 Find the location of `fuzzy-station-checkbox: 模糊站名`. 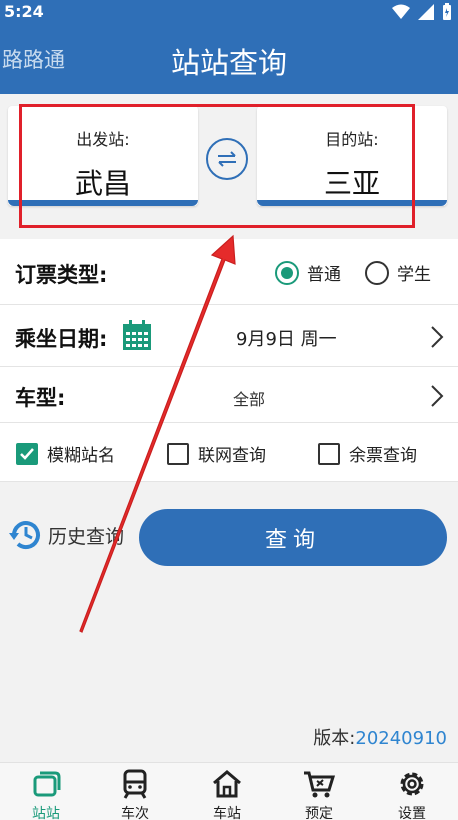

fuzzy-station-checkbox: 模糊站名 is located at coordinates (65, 453).